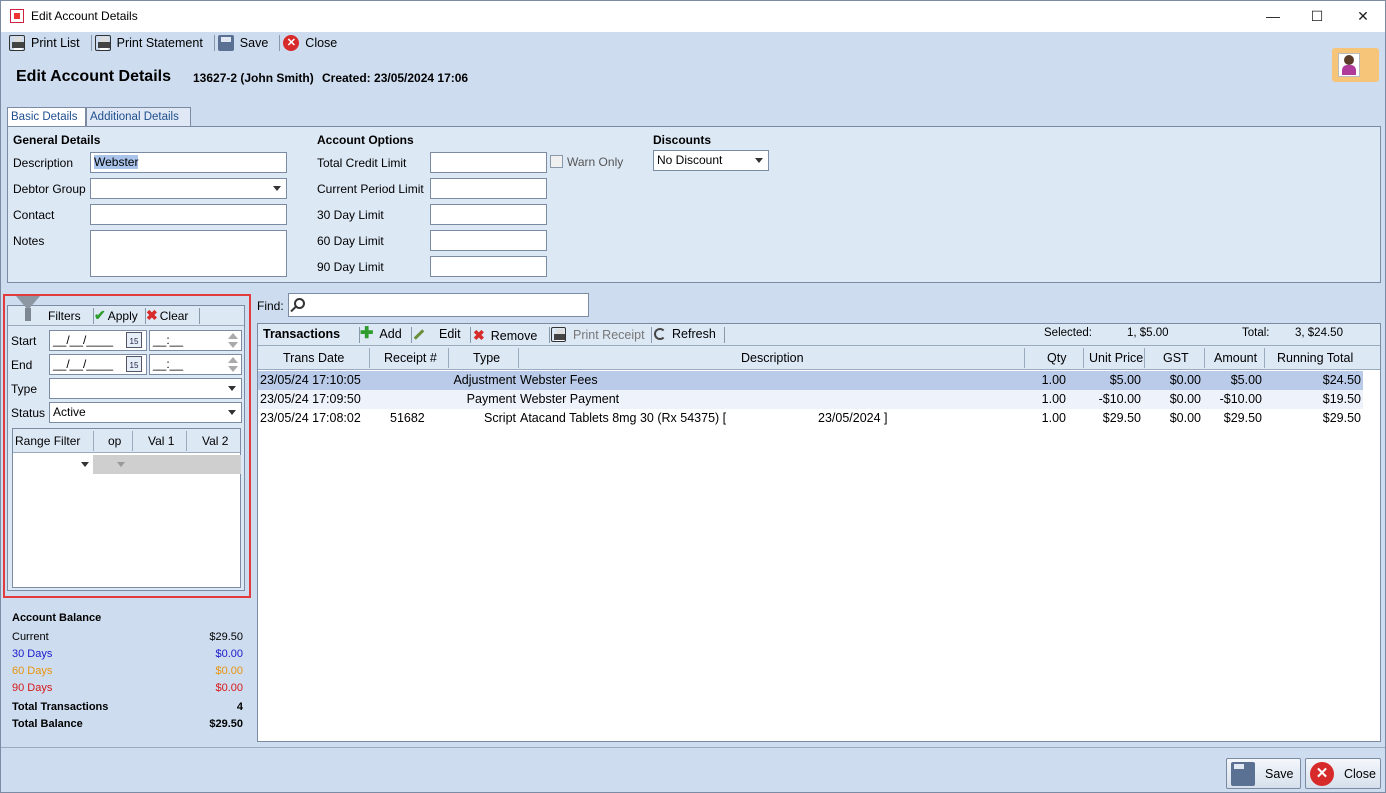 The image size is (1386, 793). I want to click on window-close-button: ✕, so click(1363, 16).